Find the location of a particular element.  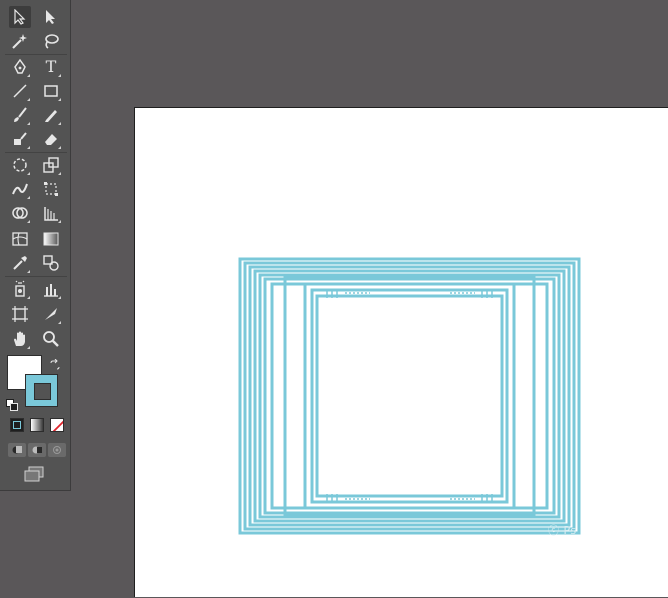

arrow-solid-icon is located at coordinates (50, 17).